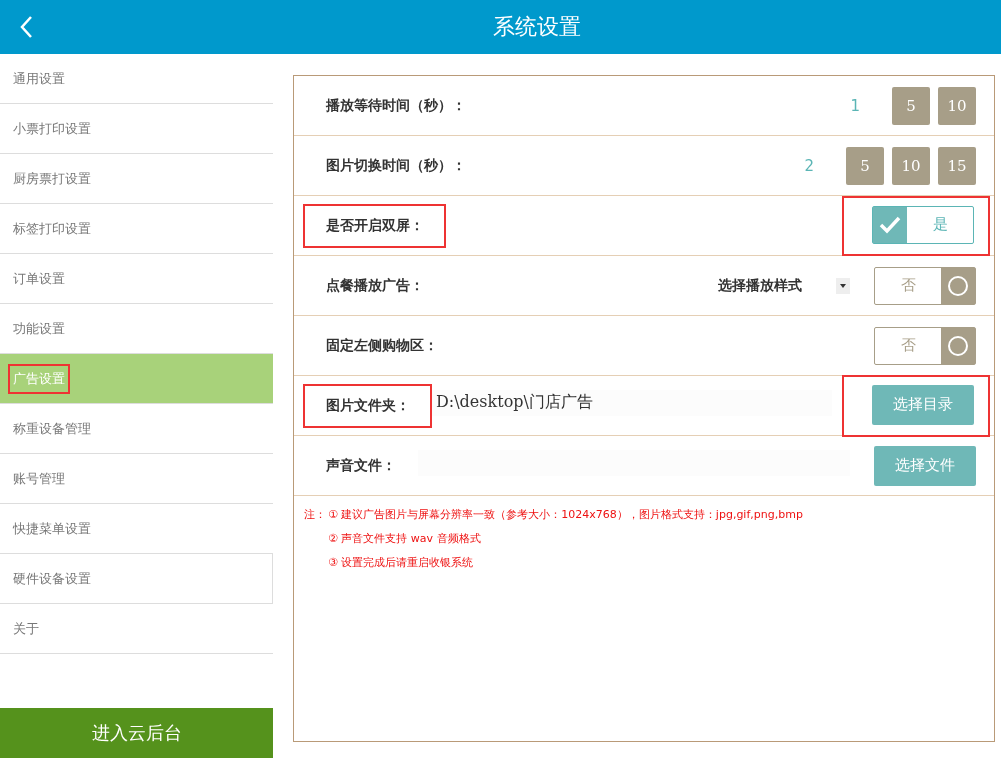  What do you see at coordinates (855, 105) in the screenshot?
I see `current-value: 1` at bounding box center [855, 105].